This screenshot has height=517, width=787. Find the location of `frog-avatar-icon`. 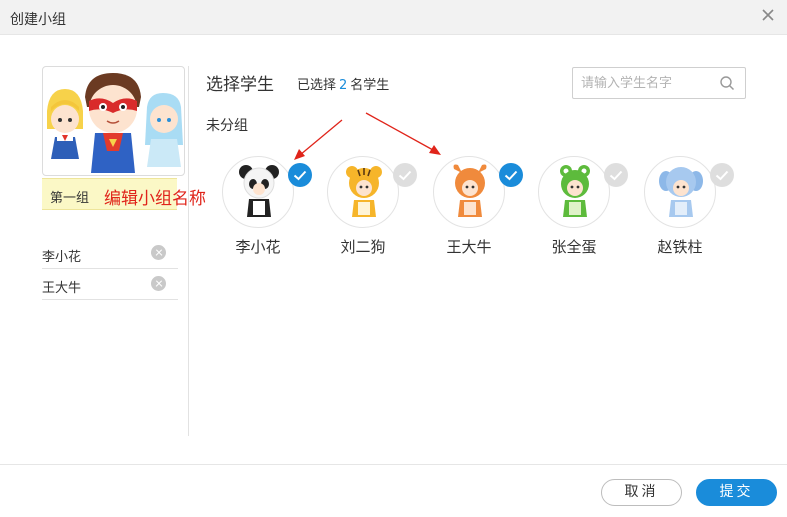

frog-avatar-icon is located at coordinates (575, 191).